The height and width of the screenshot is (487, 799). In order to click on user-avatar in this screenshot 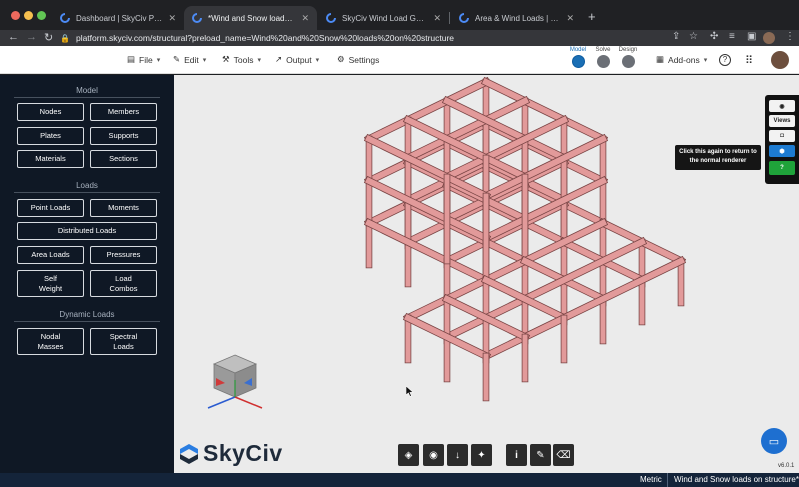, I will do `click(780, 60)`.